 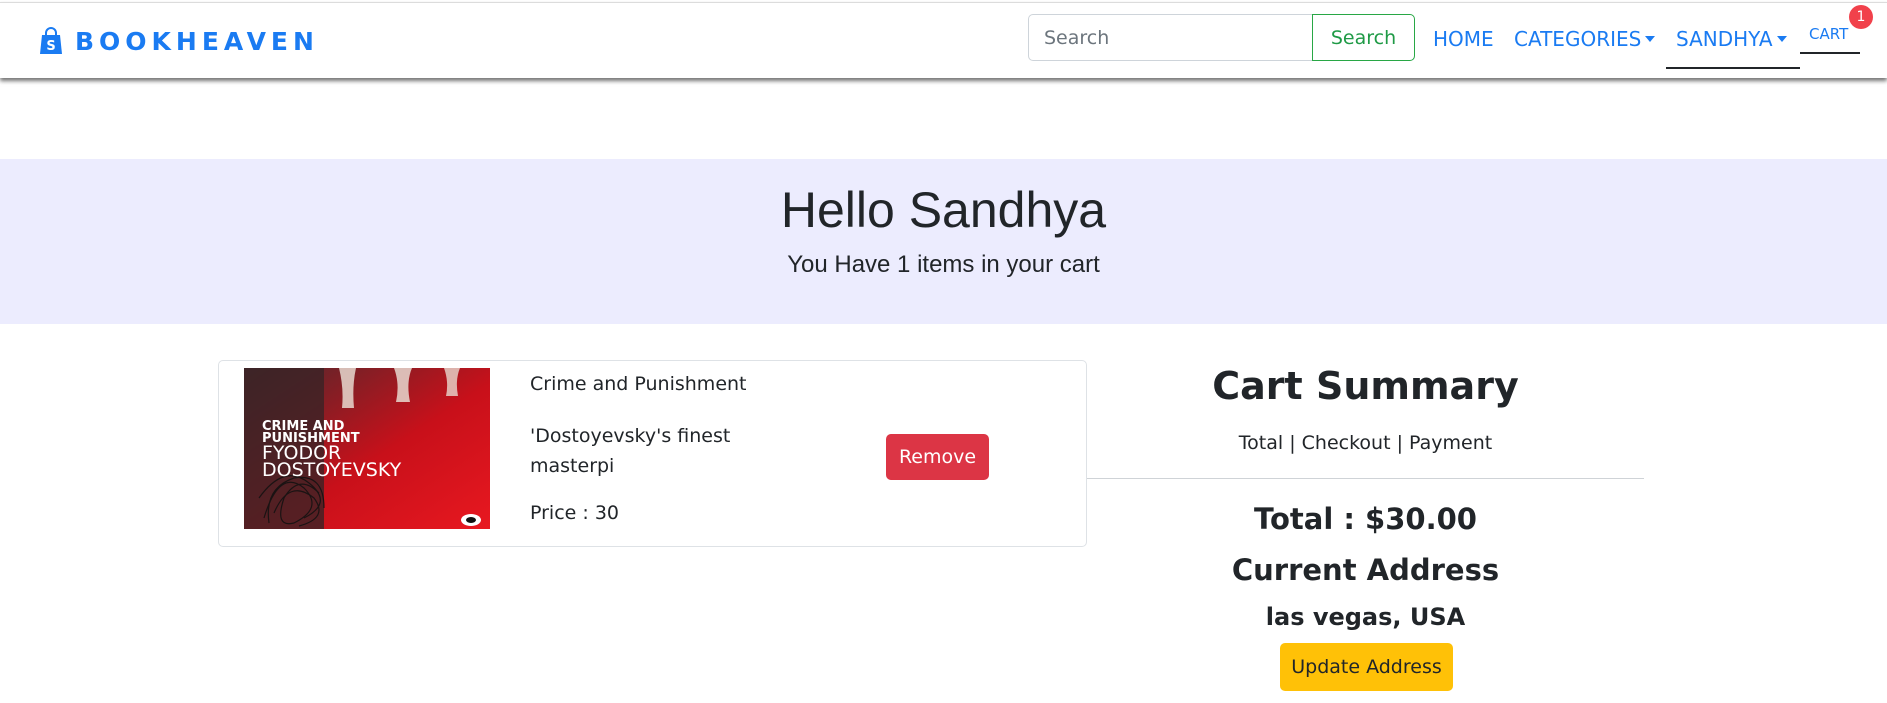 What do you see at coordinates (1733, 68) in the screenshot?
I see `active-underline` at bounding box center [1733, 68].